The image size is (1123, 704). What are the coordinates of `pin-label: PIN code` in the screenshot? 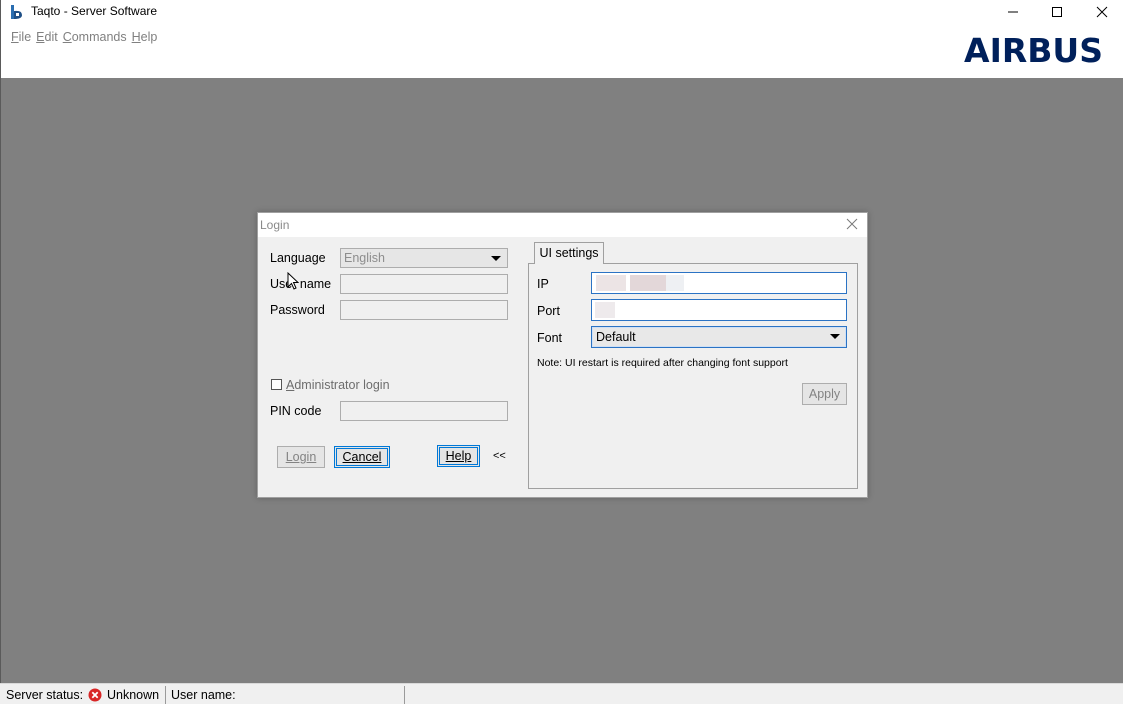 It's located at (296, 411).